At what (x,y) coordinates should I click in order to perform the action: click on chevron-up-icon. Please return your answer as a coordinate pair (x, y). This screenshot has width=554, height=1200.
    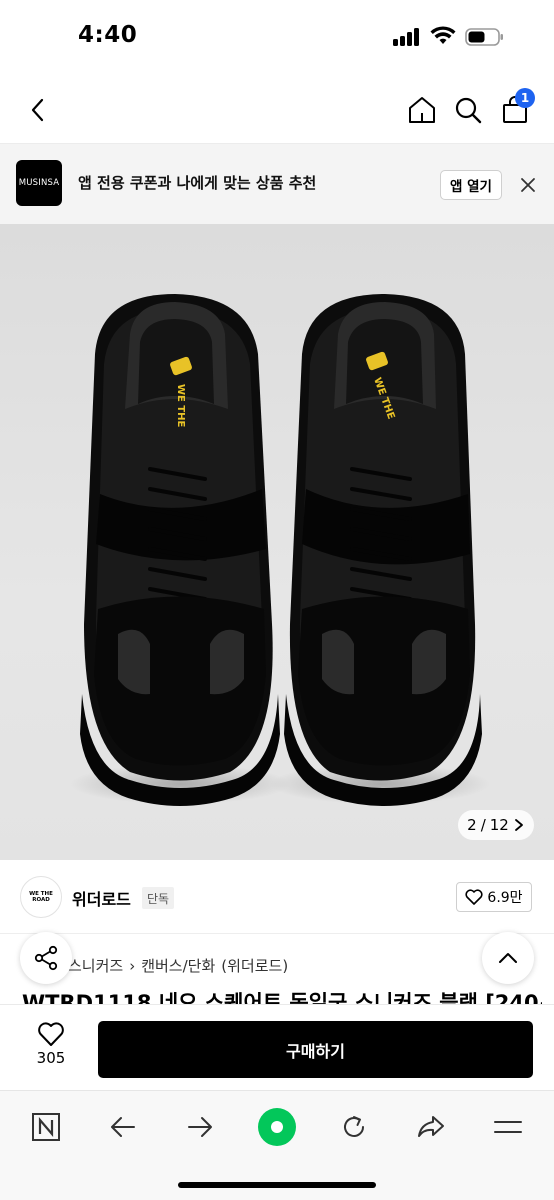
    Looking at the image, I should click on (508, 958).